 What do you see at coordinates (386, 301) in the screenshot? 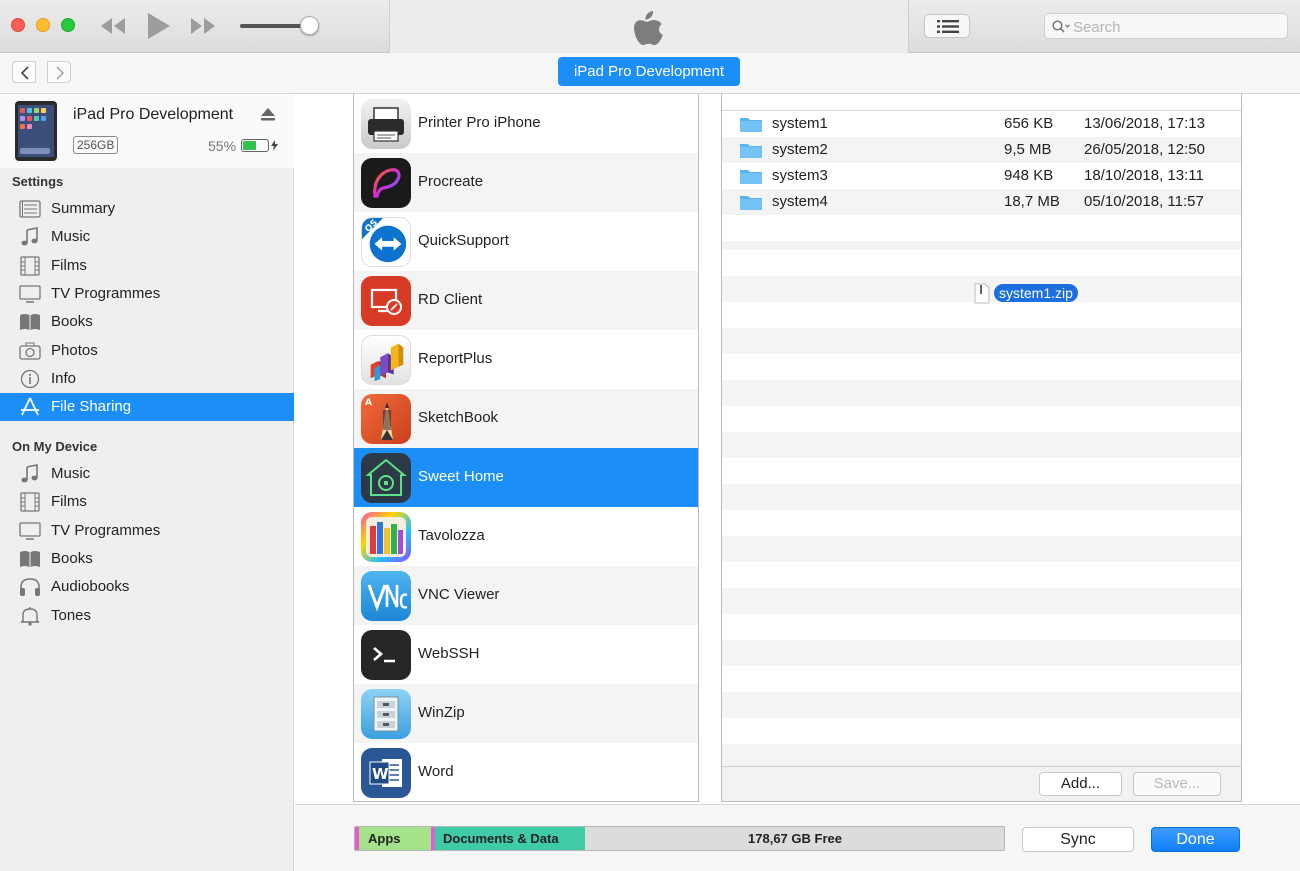
I see `rd-client-app-icon` at bounding box center [386, 301].